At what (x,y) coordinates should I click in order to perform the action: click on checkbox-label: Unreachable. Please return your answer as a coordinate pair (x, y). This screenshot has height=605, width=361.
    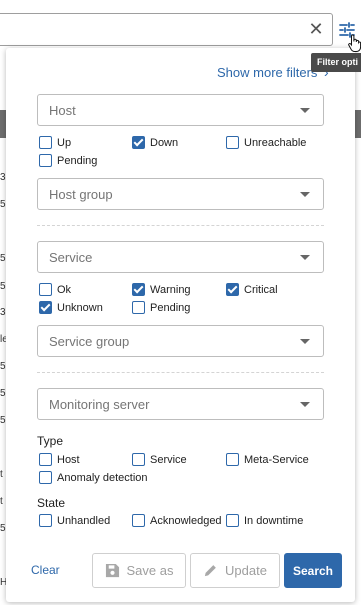
    Looking at the image, I should click on (275, 142).